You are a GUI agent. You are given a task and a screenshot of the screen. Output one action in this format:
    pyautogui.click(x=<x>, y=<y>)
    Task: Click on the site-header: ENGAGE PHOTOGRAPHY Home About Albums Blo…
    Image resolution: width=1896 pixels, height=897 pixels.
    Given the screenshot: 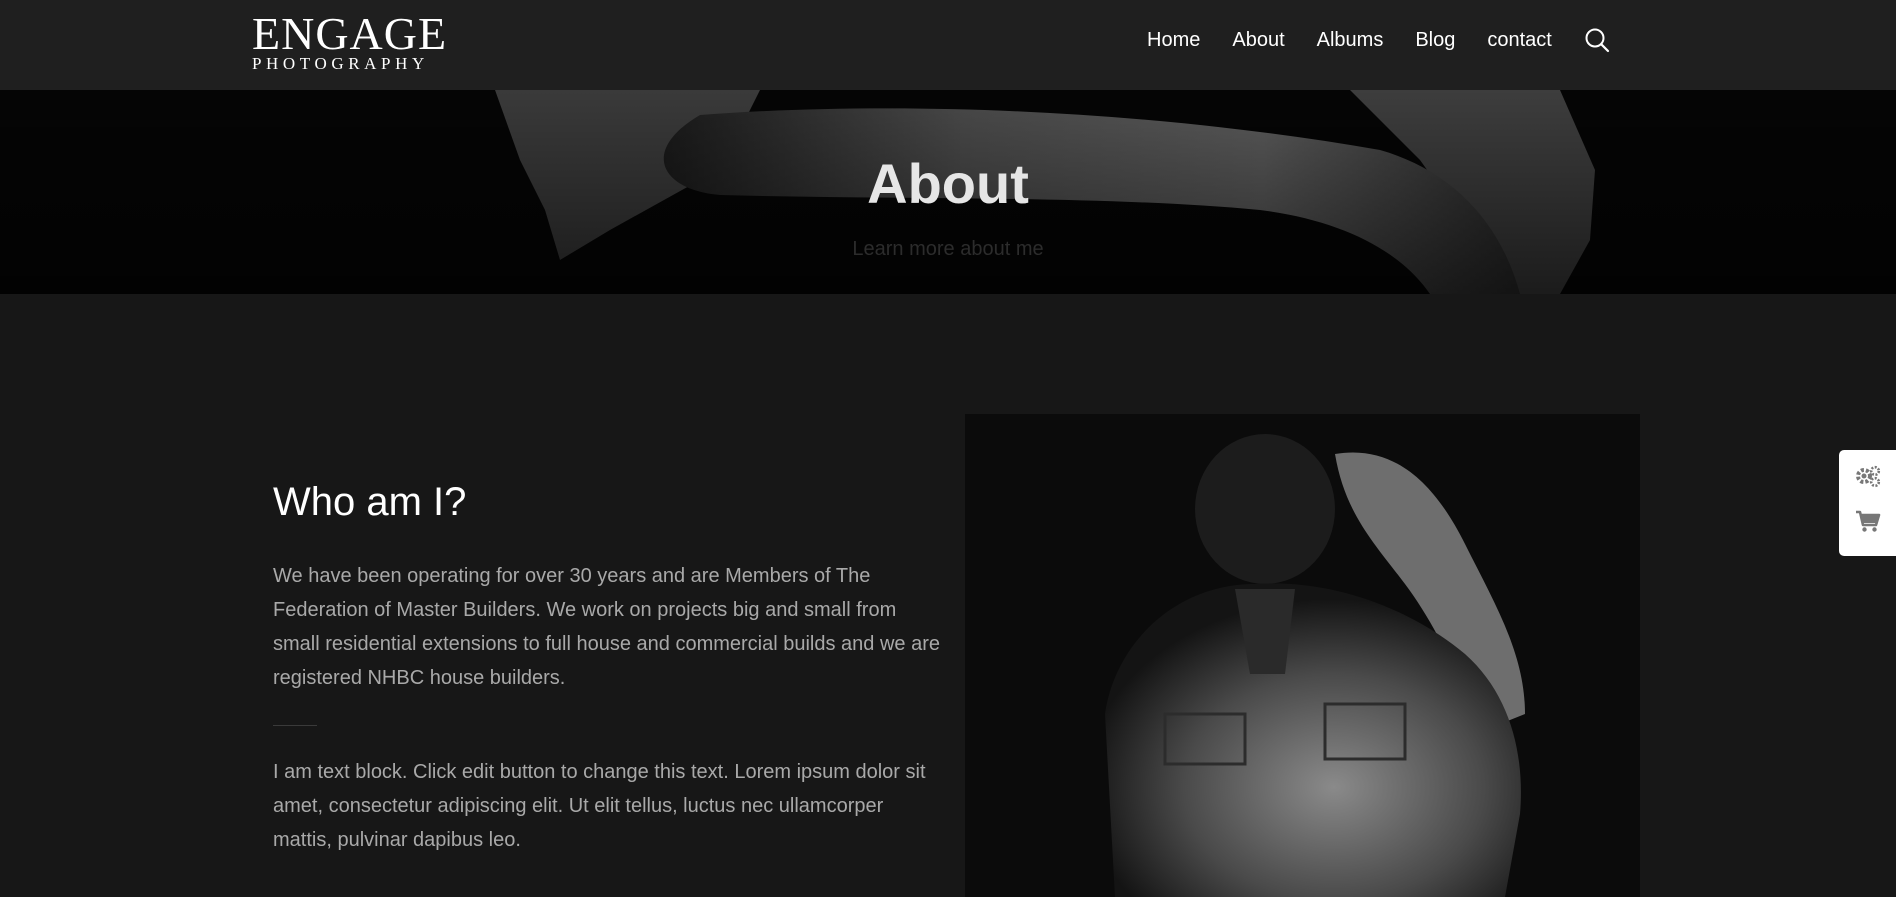 What is the action you would take?
    pyautogui.click(x=948, y=45)
    